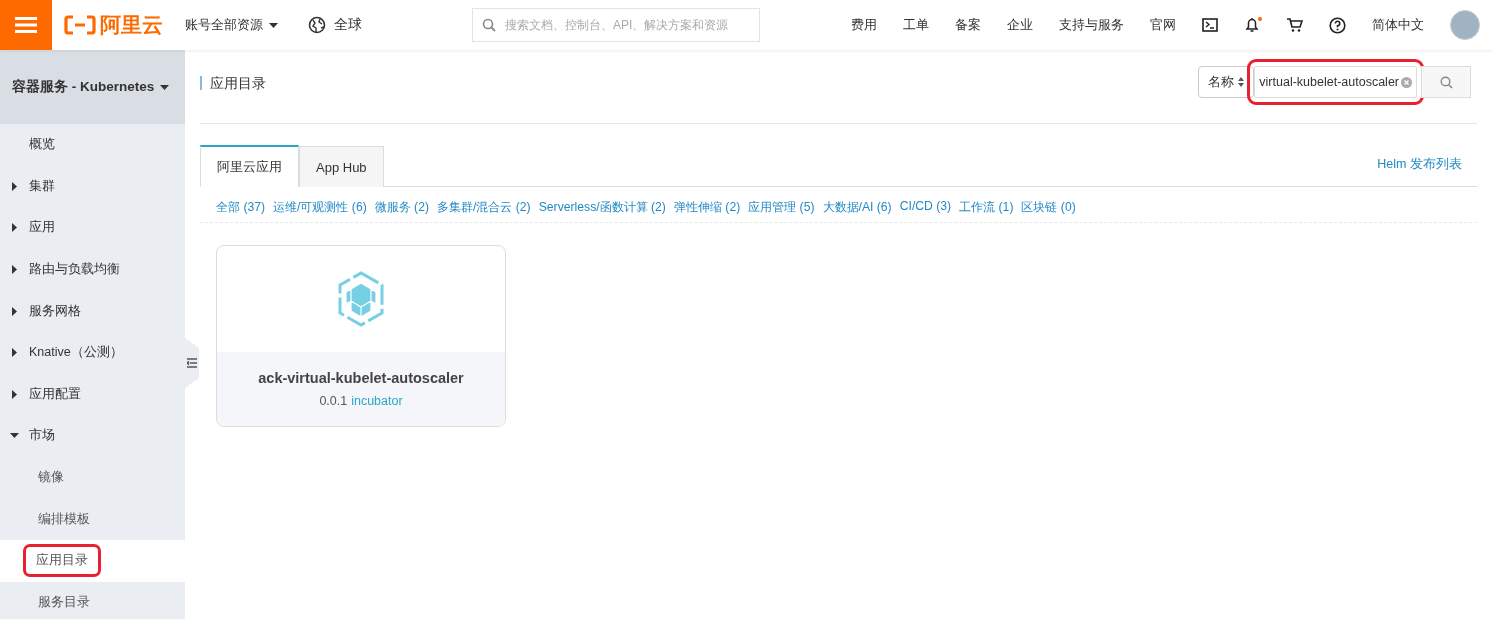 This screenshot has width=1492, height=619. Describe the element at coordinates (92, 436) in the screenshot. I see `sidebar-group: 市场` at that location.